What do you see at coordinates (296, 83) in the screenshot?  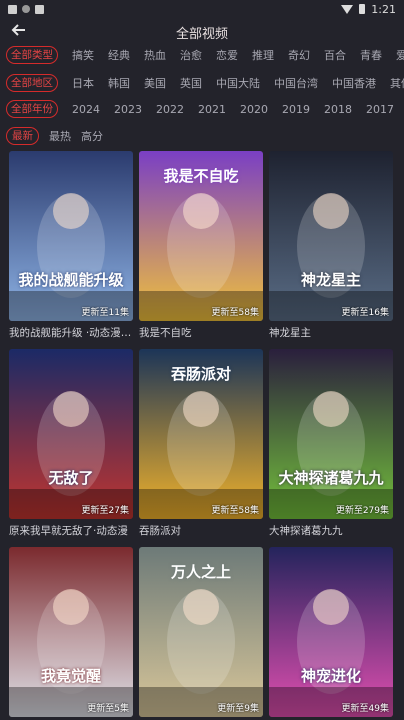 I see `region-option: 中国台湾` at bounding box center [296, 83].